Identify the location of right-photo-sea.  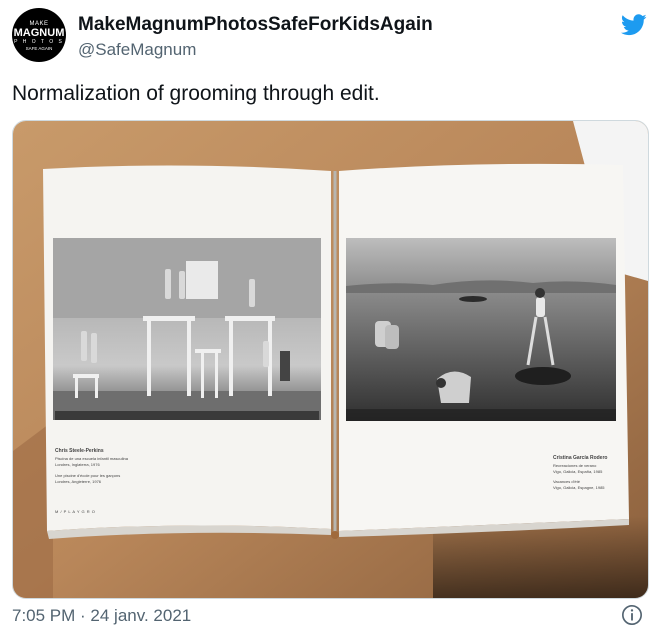
(481, 329).